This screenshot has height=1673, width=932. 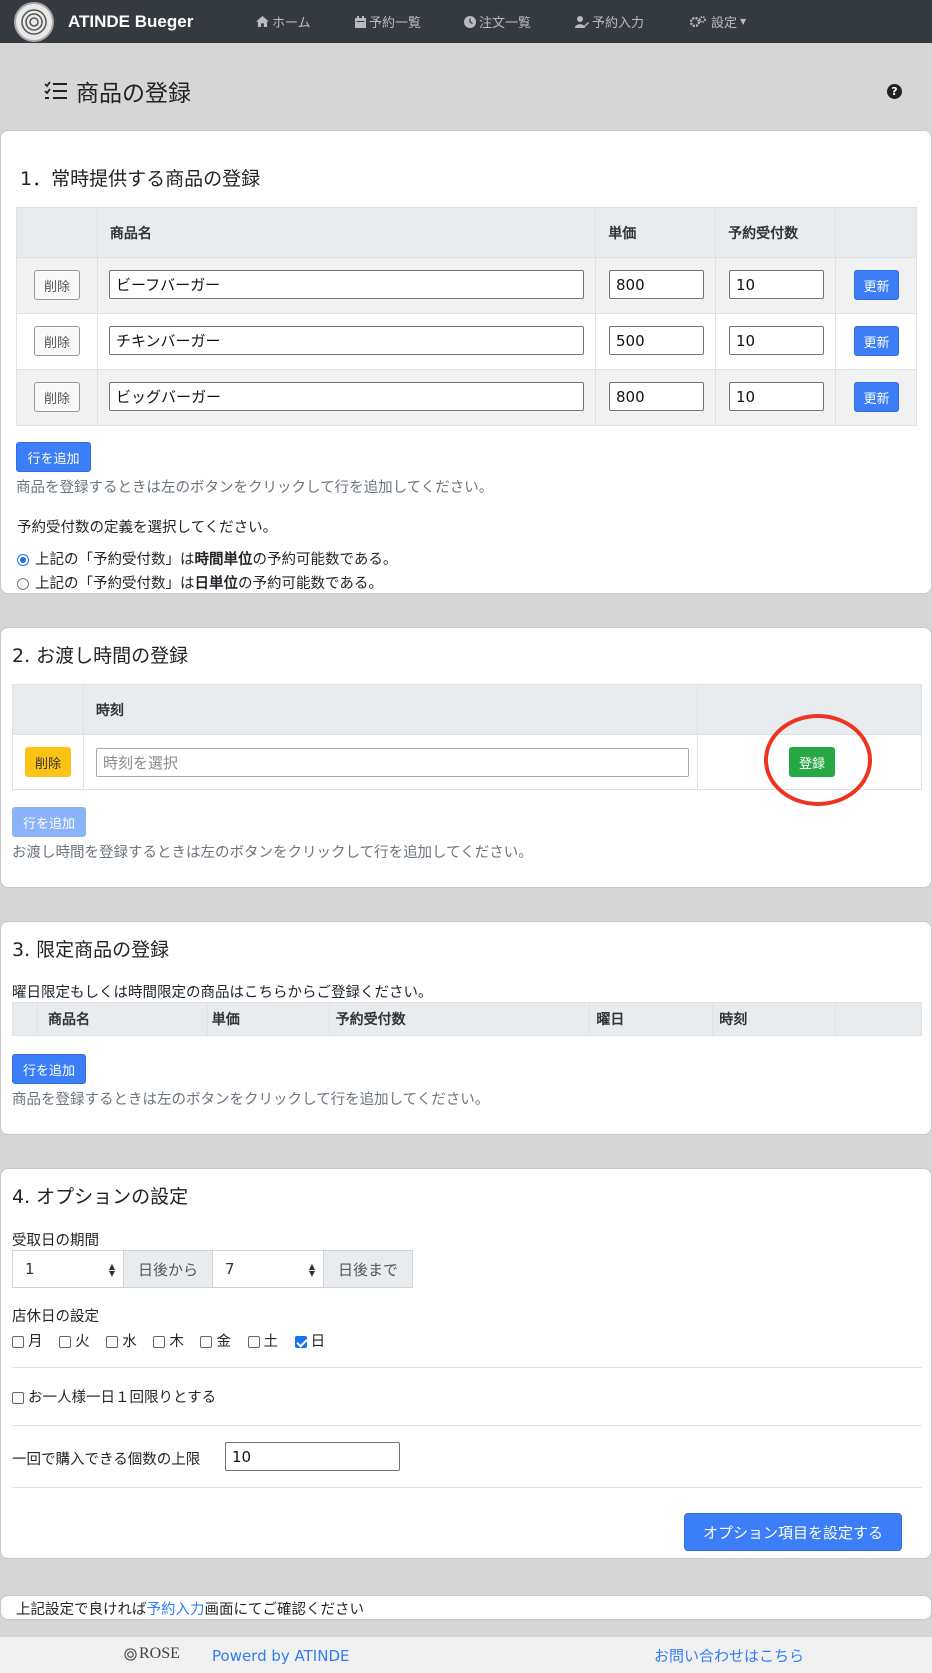 I want to click on definition-prompt: 予約受付数の定義を選択してください。, so click(x=147, y=528).